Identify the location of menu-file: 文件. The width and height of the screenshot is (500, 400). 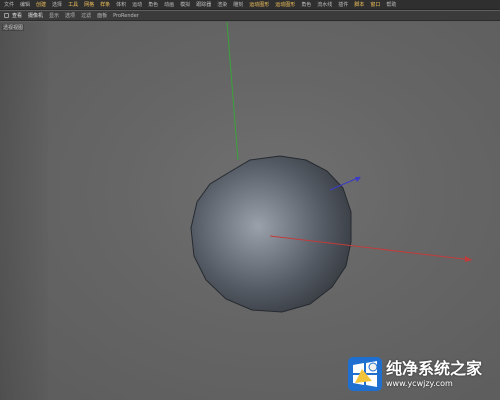
(9, 5).